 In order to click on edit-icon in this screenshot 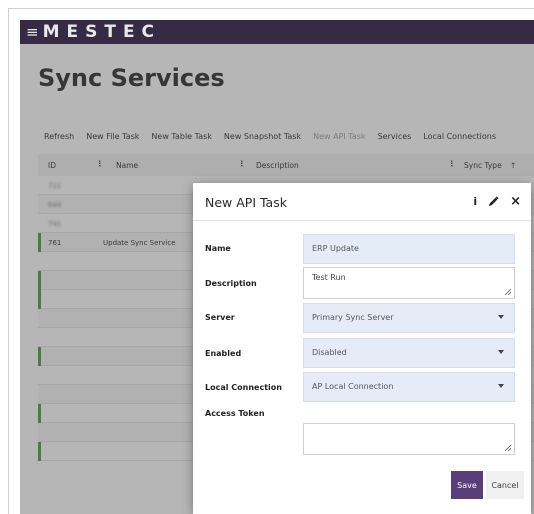, I will do `click(493, 201)`.